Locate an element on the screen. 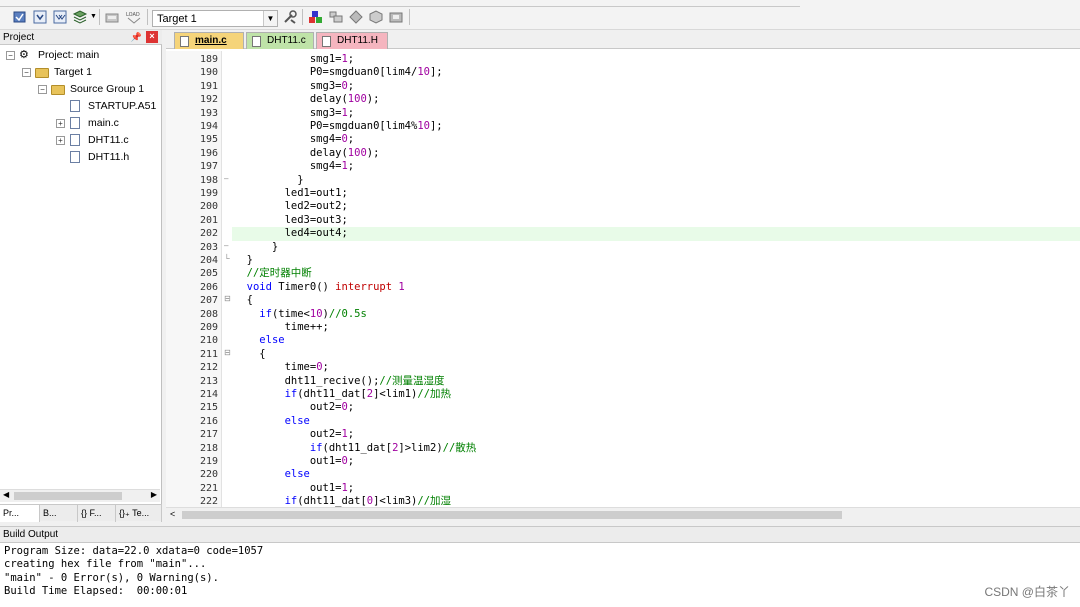 Image resolution: width=1080 pixels, height=607 pixels. line-number: 196 is located at coordinates (208, 153).